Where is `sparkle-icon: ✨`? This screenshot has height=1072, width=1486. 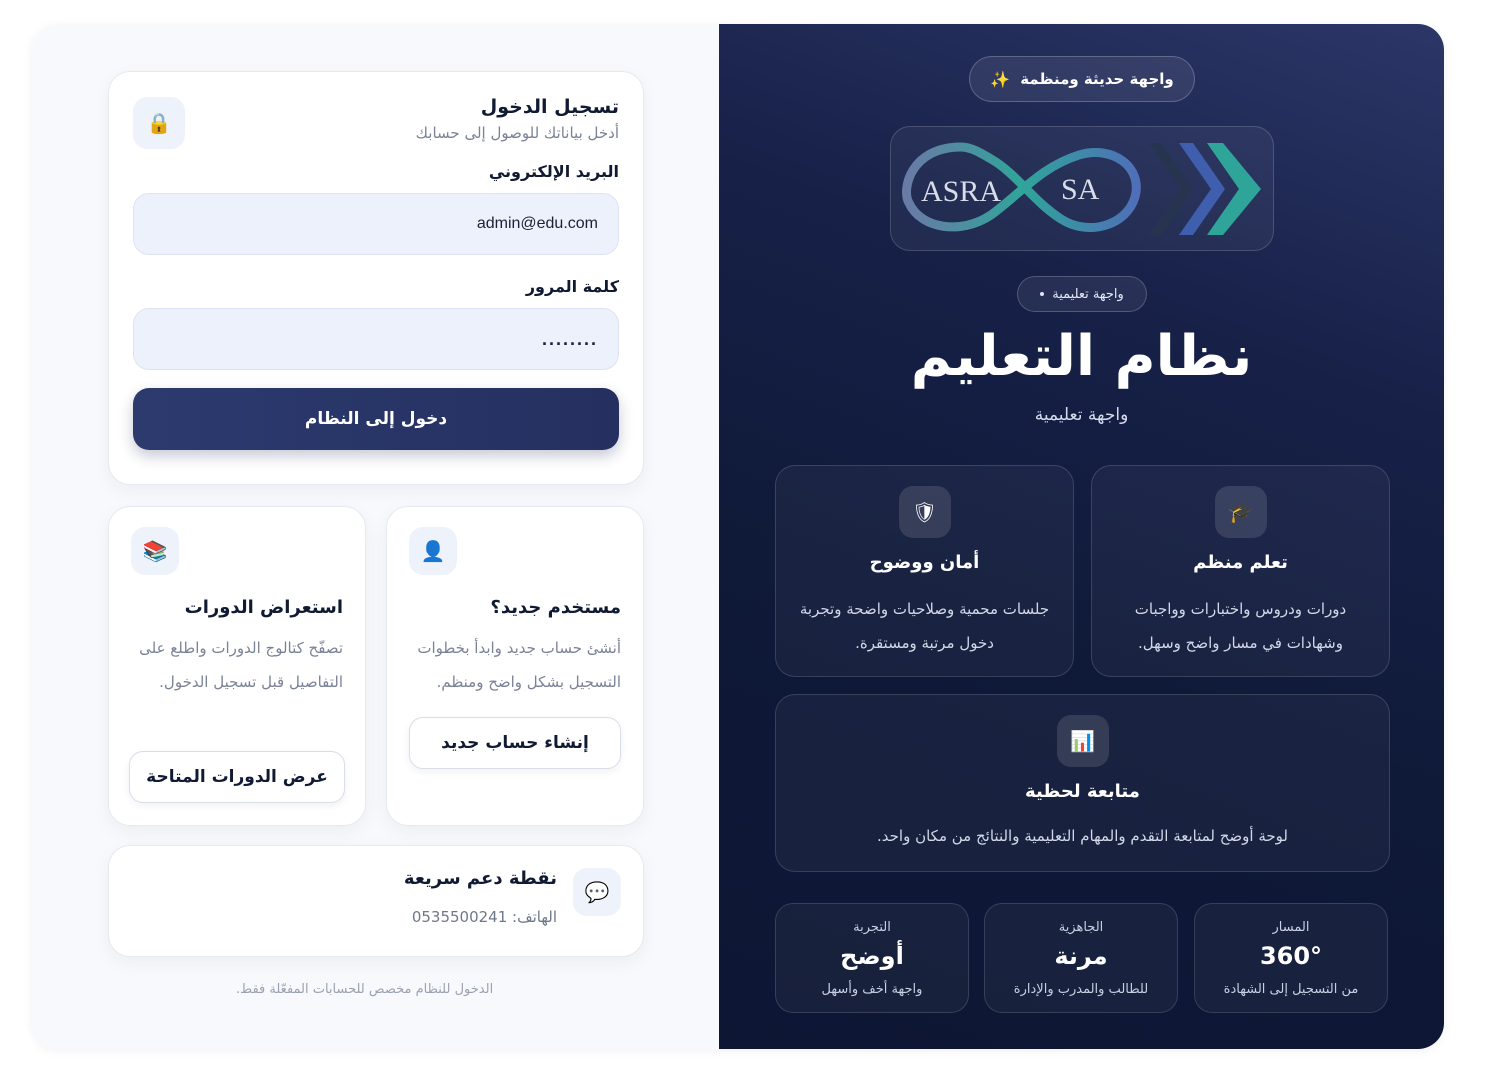
sparkle-icon: ✨ is located at coordinates (1000, 79).